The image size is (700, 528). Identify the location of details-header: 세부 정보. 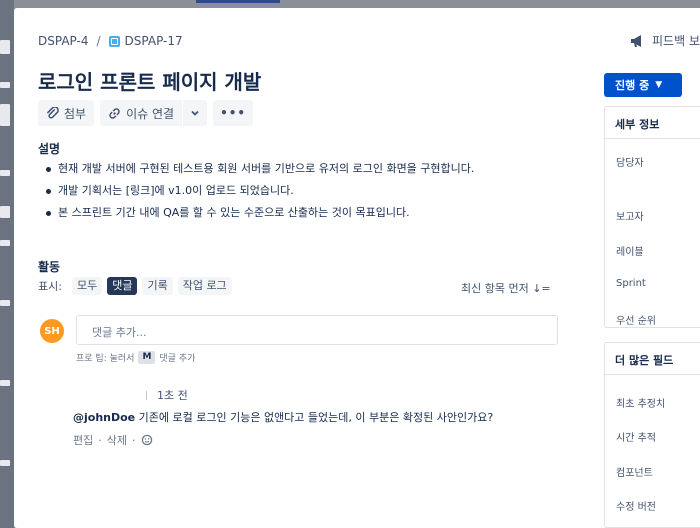
(652, 123).